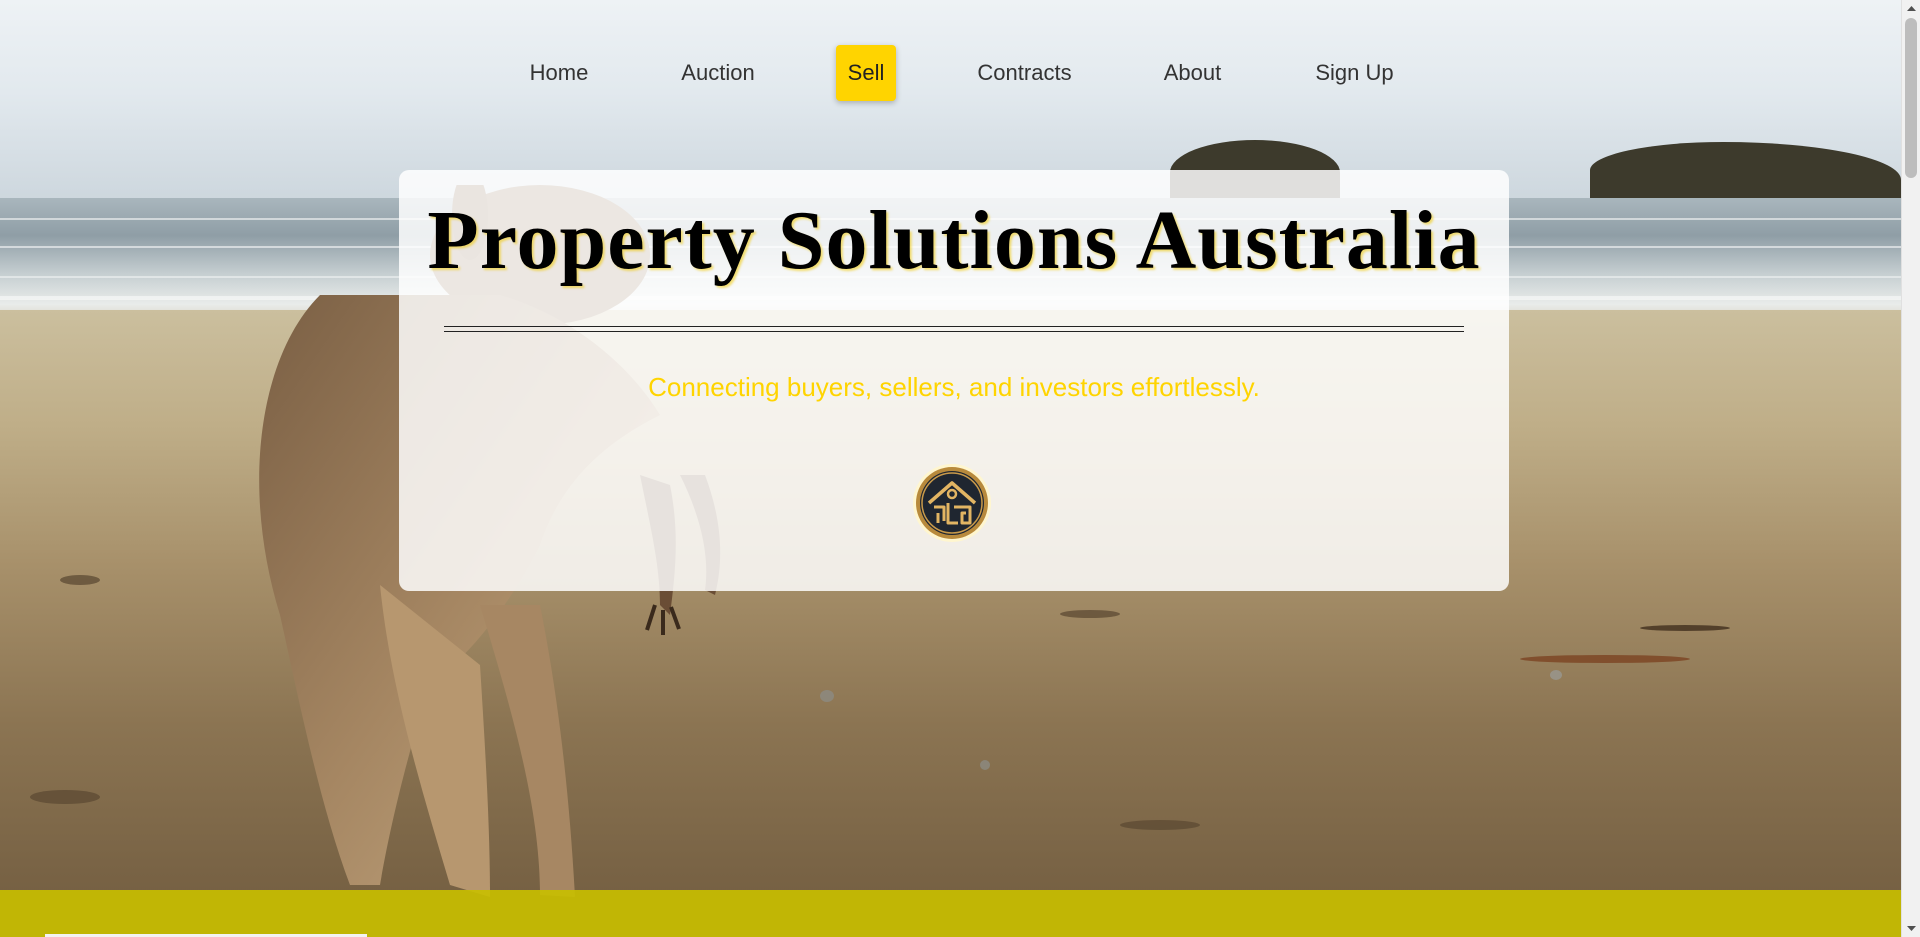 Image resolution: width=1920 pixels, height=937 pixels. Describe the element at coordinates (1354, 73) in the screenshot. I see `nav-sign-up: Sign Up` at that location.